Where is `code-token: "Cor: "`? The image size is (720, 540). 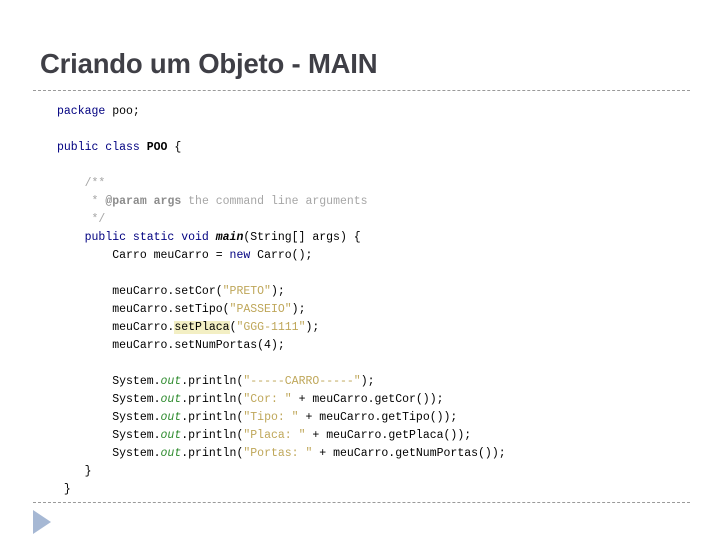
code-token: "Cor: " is located at coordinates (267, 399).